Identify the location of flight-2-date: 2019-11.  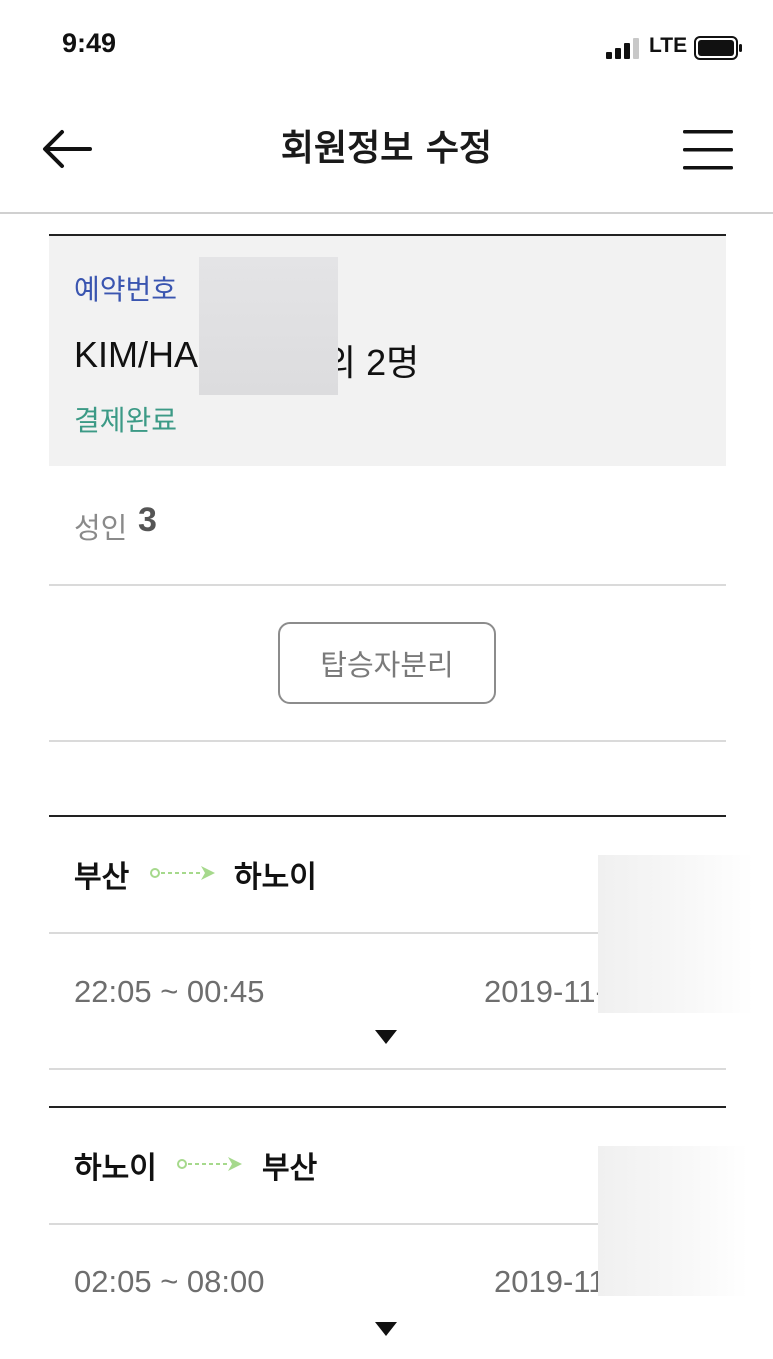
(550, 1281).